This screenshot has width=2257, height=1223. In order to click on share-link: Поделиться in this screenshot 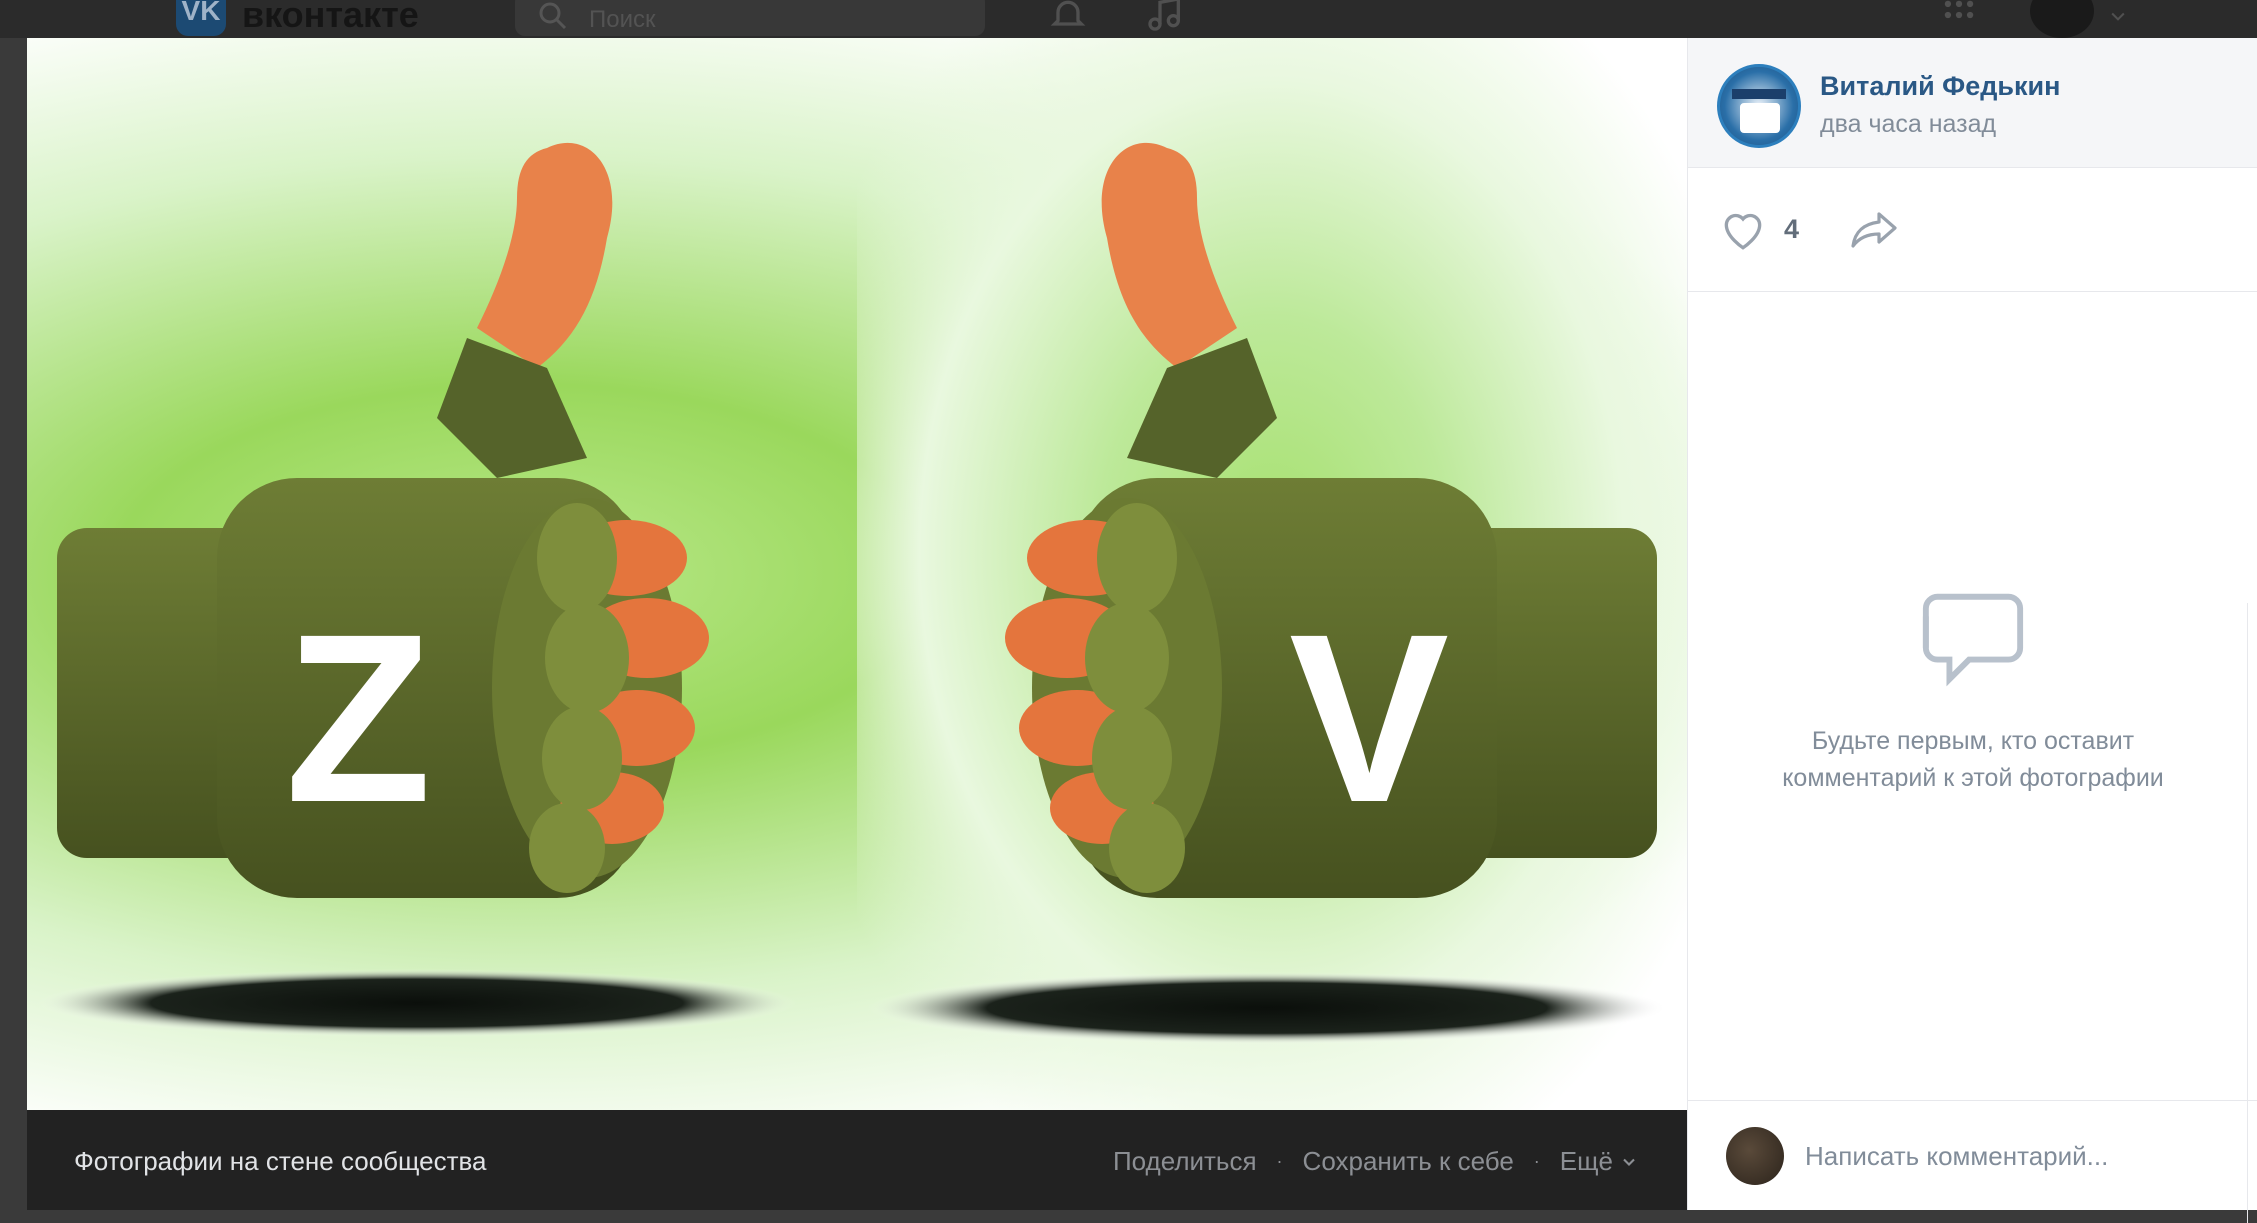, I will do `click(1185, 1161)`.